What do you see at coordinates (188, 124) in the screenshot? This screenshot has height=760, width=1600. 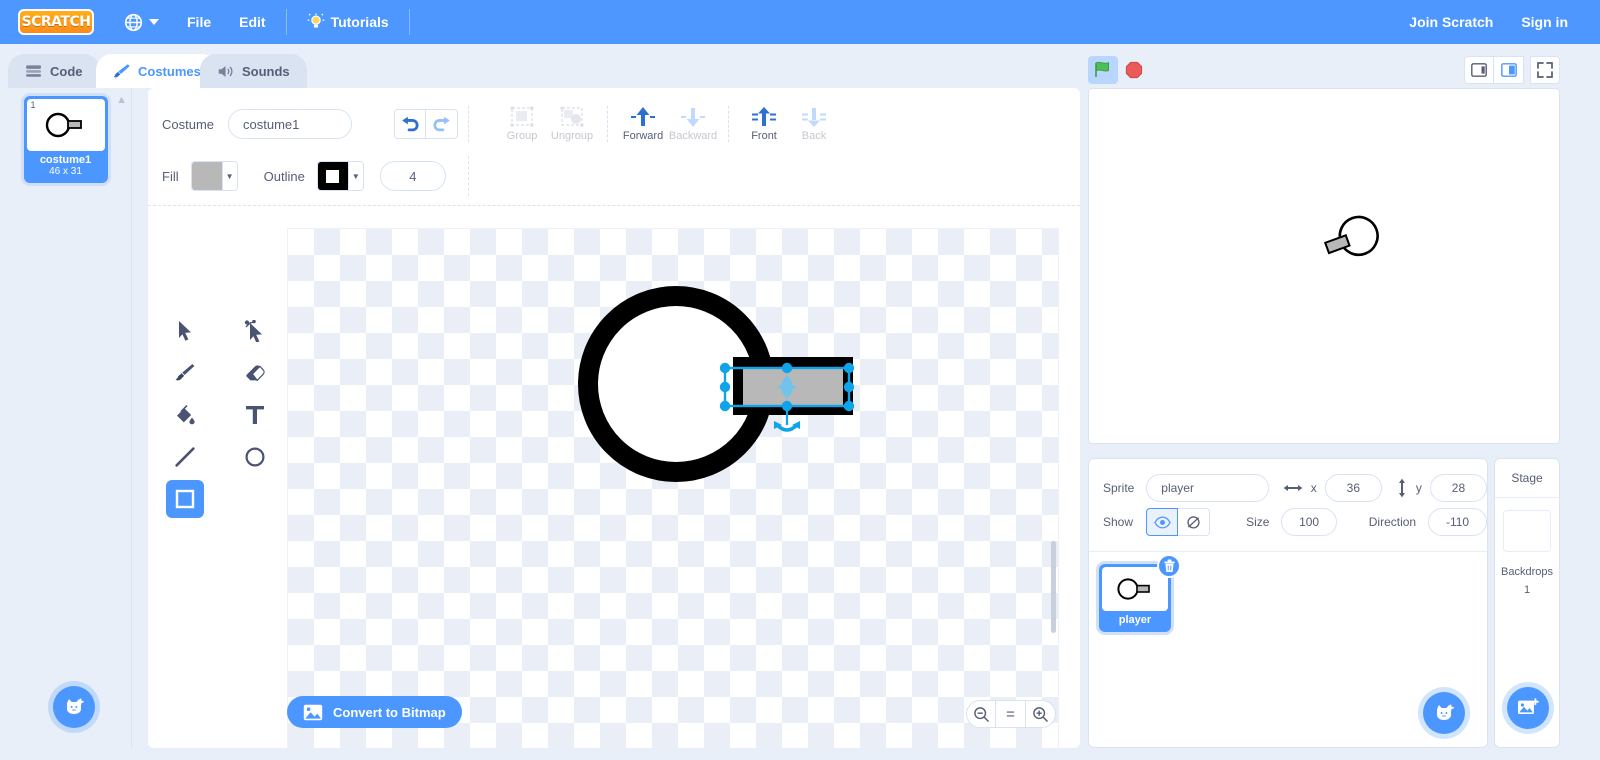 I see `costume-field-label: Costume` at bounding box center [188, 124].